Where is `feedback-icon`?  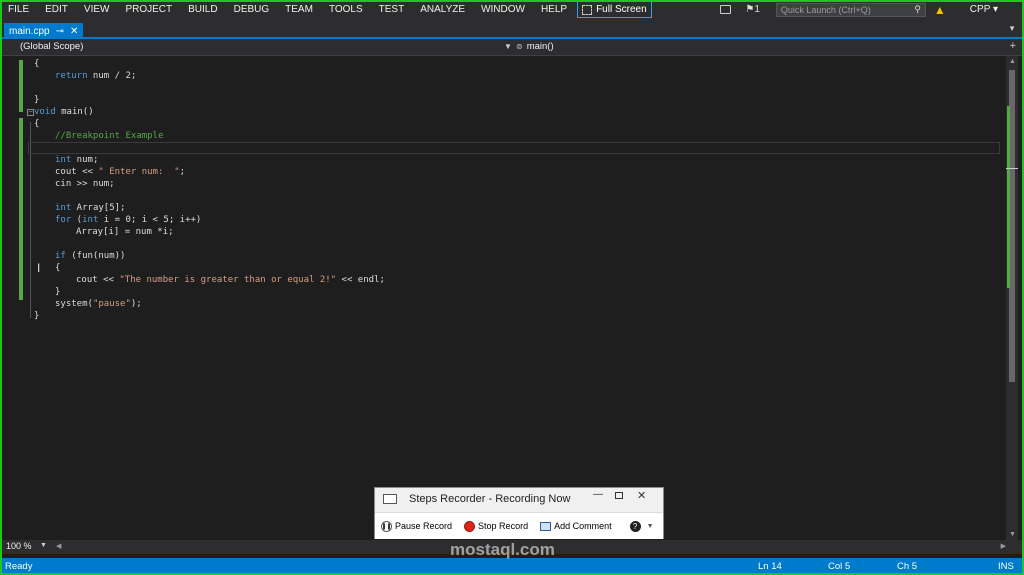
feedback-icon is located at coordinates (726, 9).